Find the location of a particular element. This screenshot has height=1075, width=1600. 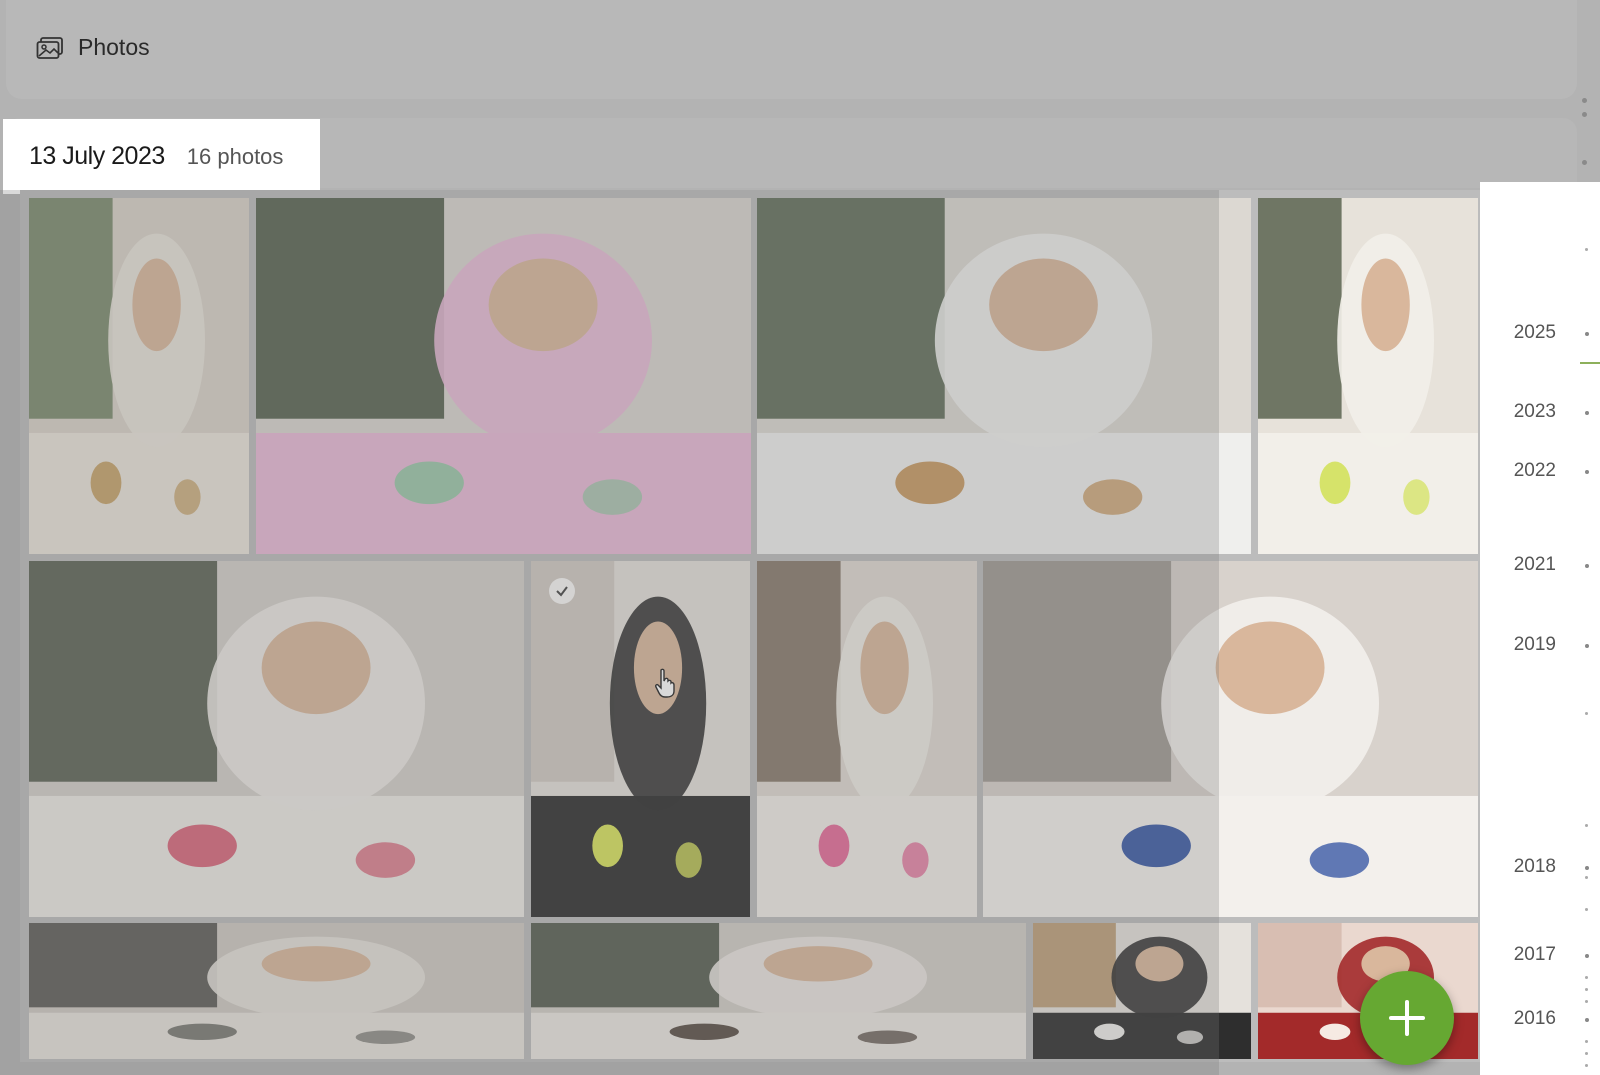

hand-pointer-icon is located at coordinates (665, 683).